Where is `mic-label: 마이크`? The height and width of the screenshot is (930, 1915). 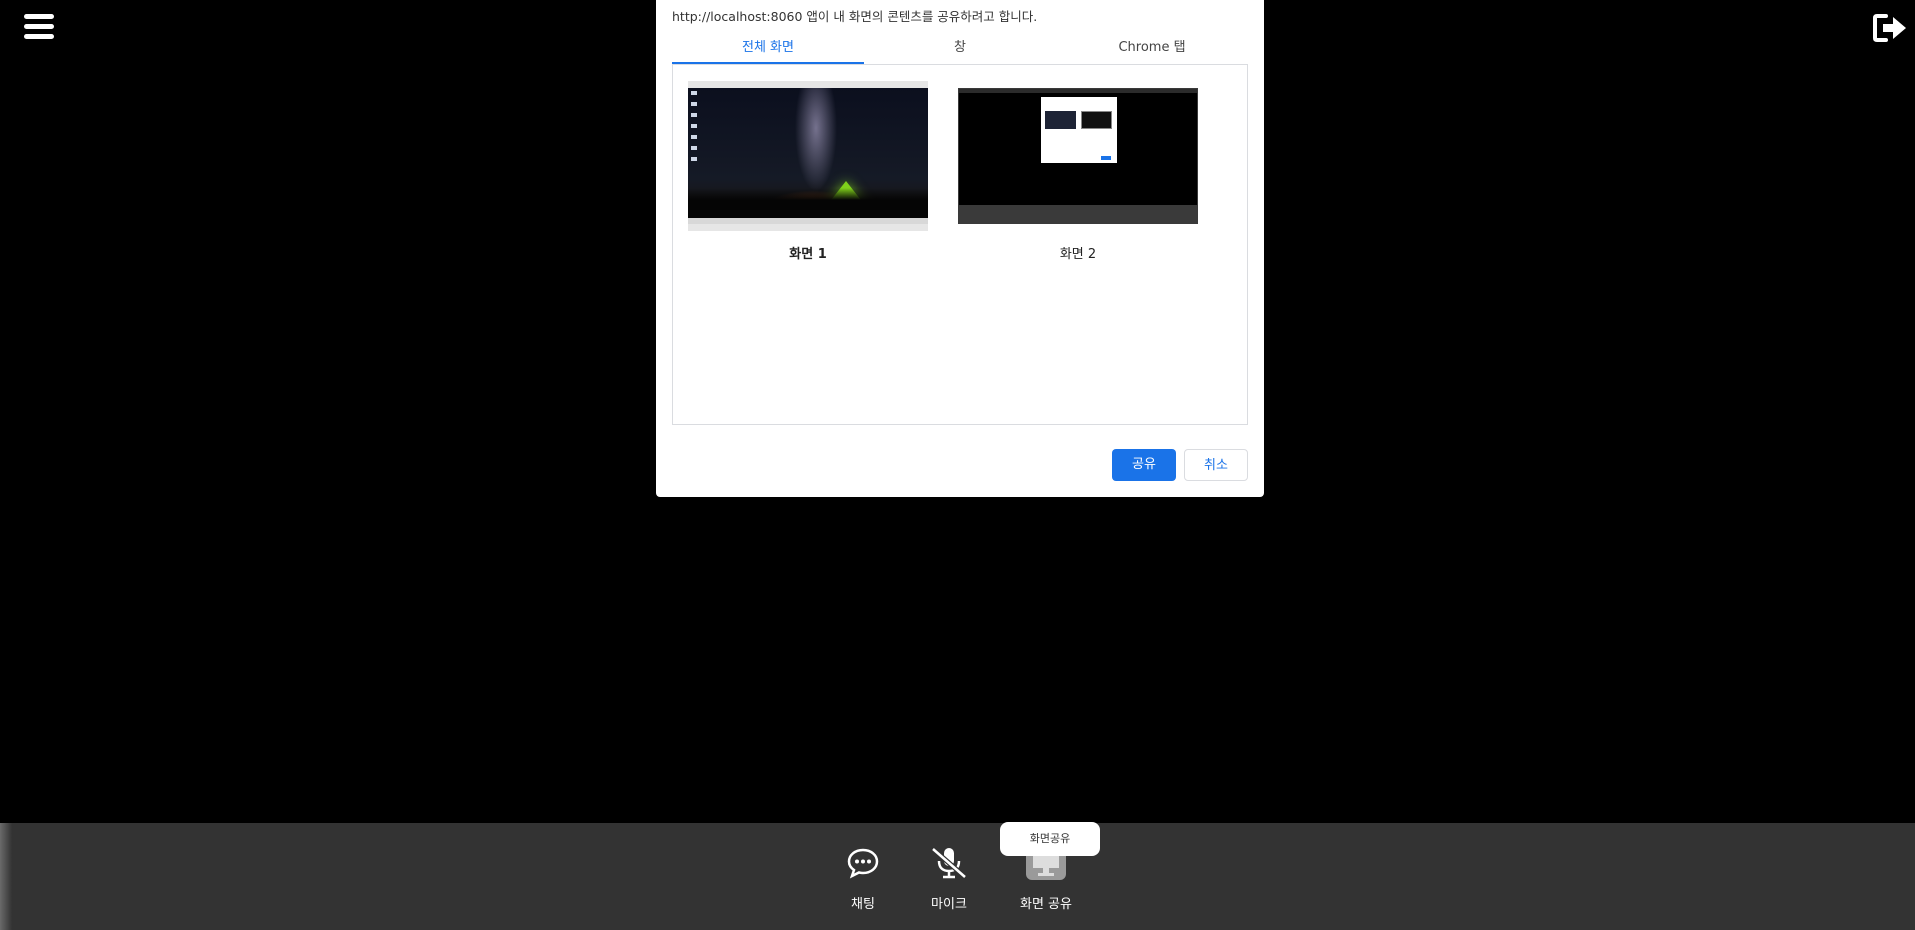 mic-label: 마이크 is located at coordinates (949, 904).